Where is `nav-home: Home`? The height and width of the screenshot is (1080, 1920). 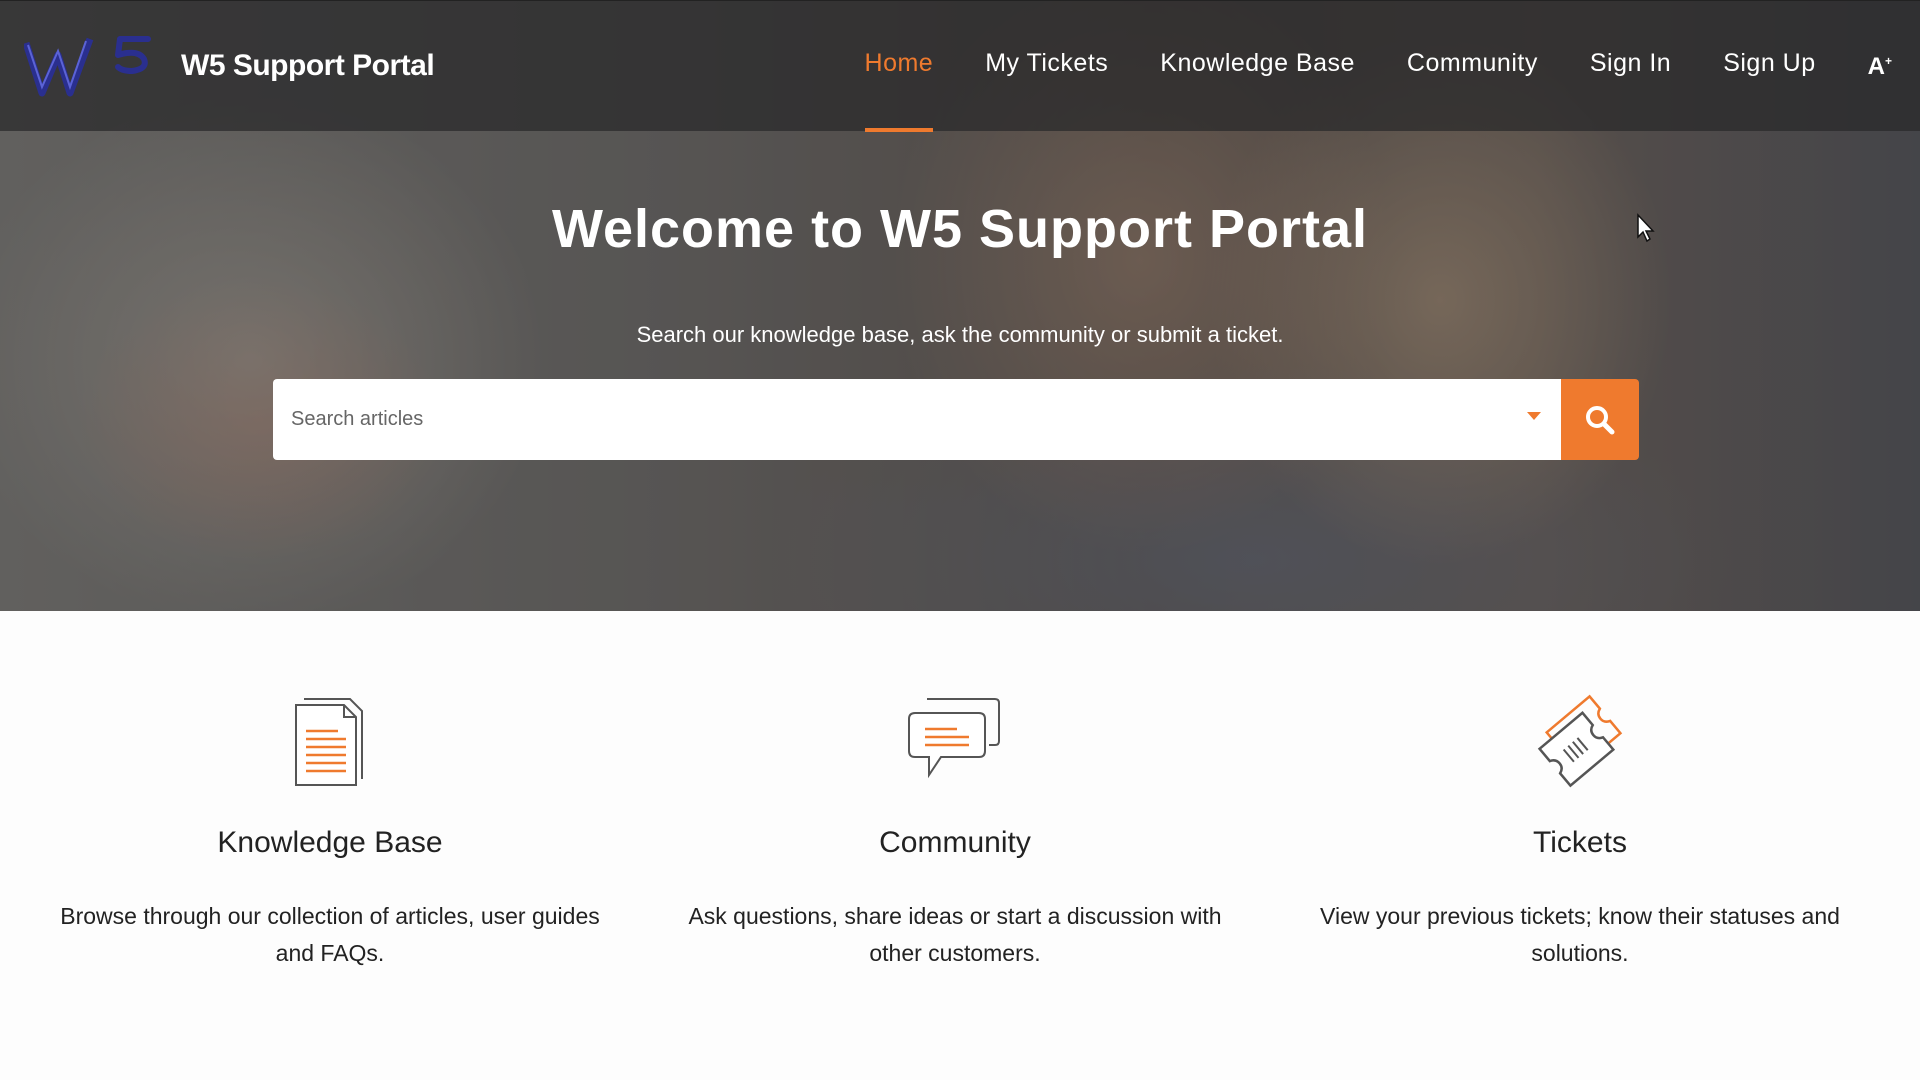
nav-home: Home is located at coordinates (899, 66).